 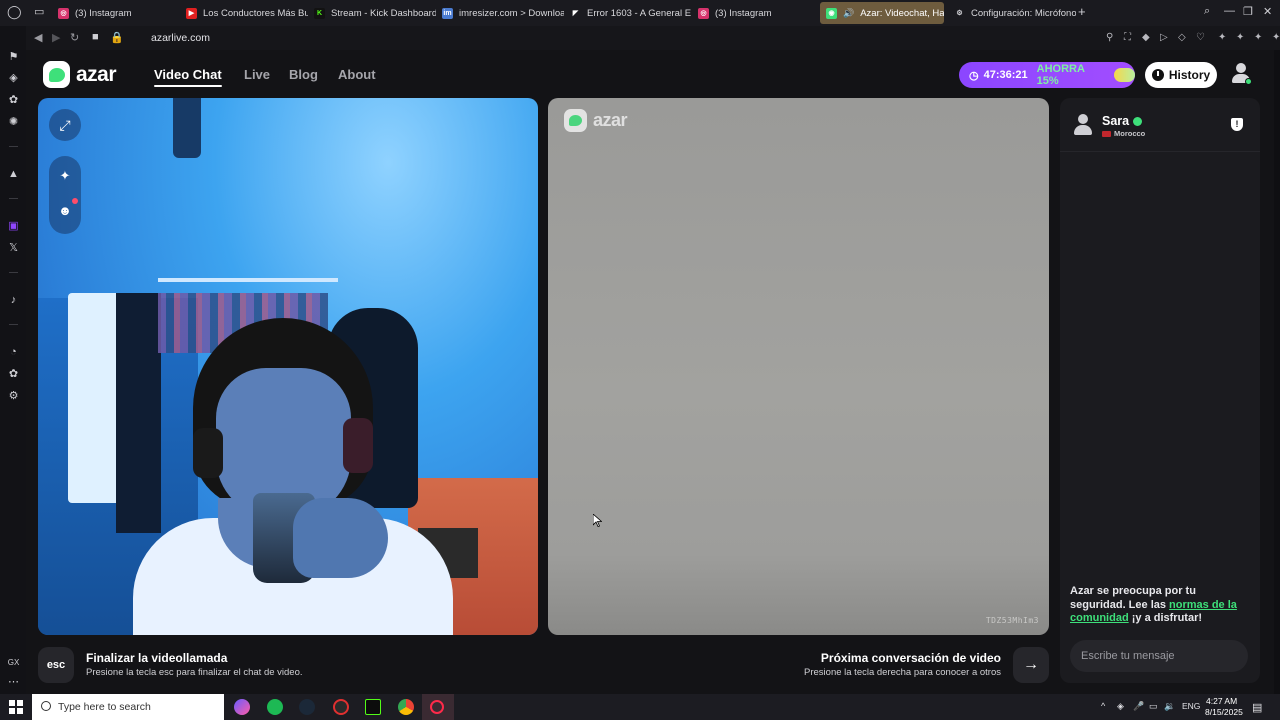 I want to click on hanging-jacket, so click(x=138, y=413).